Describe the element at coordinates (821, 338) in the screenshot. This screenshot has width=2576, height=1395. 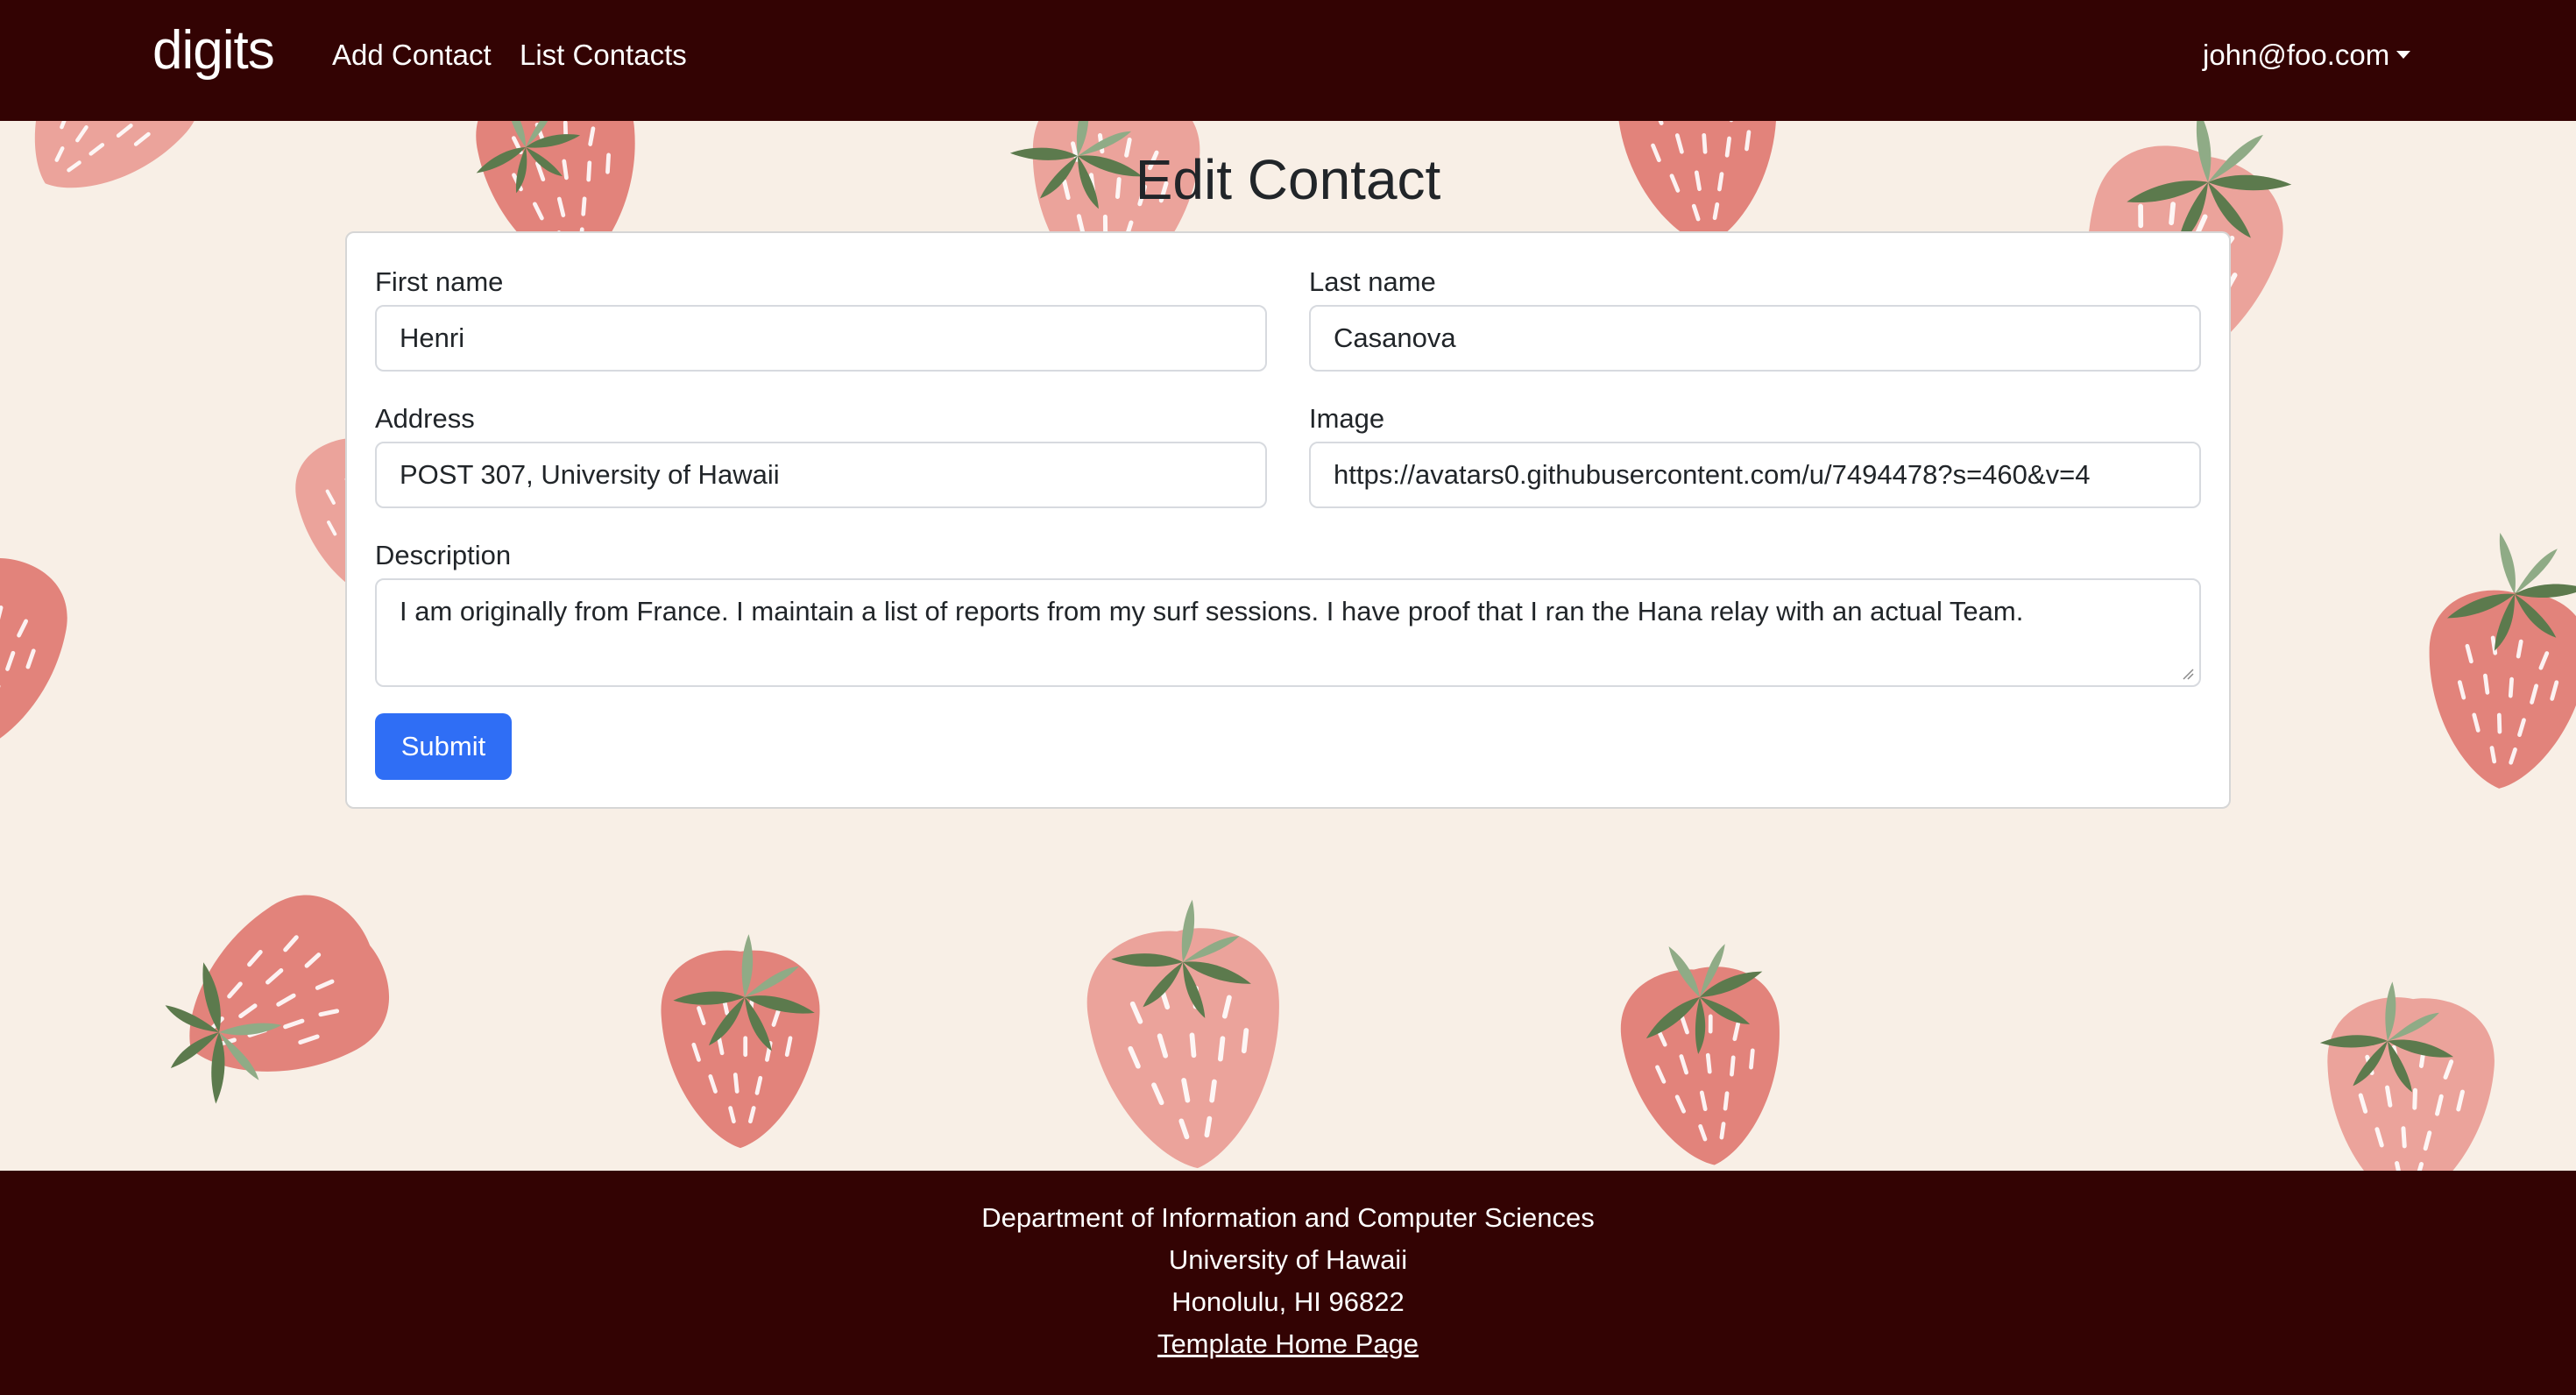
I see `first-name-input: Henri` at that location.